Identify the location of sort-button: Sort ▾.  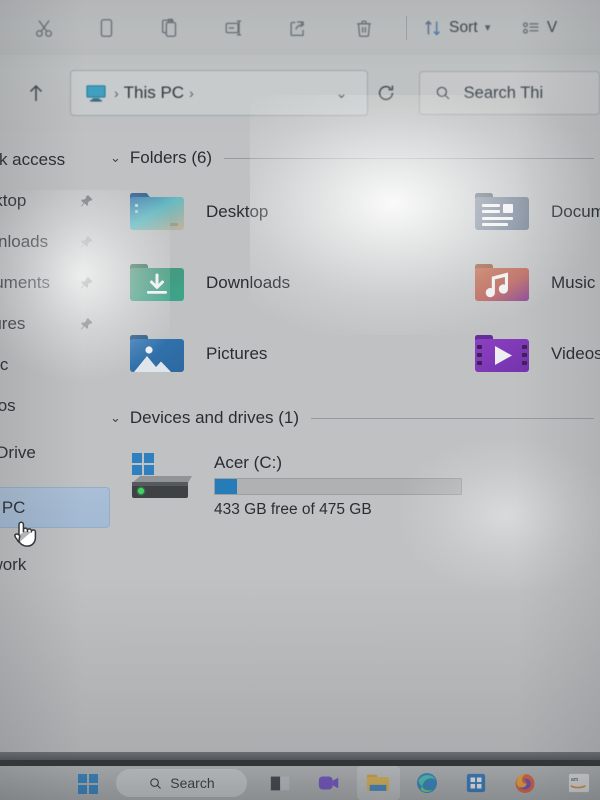
(456, 28).